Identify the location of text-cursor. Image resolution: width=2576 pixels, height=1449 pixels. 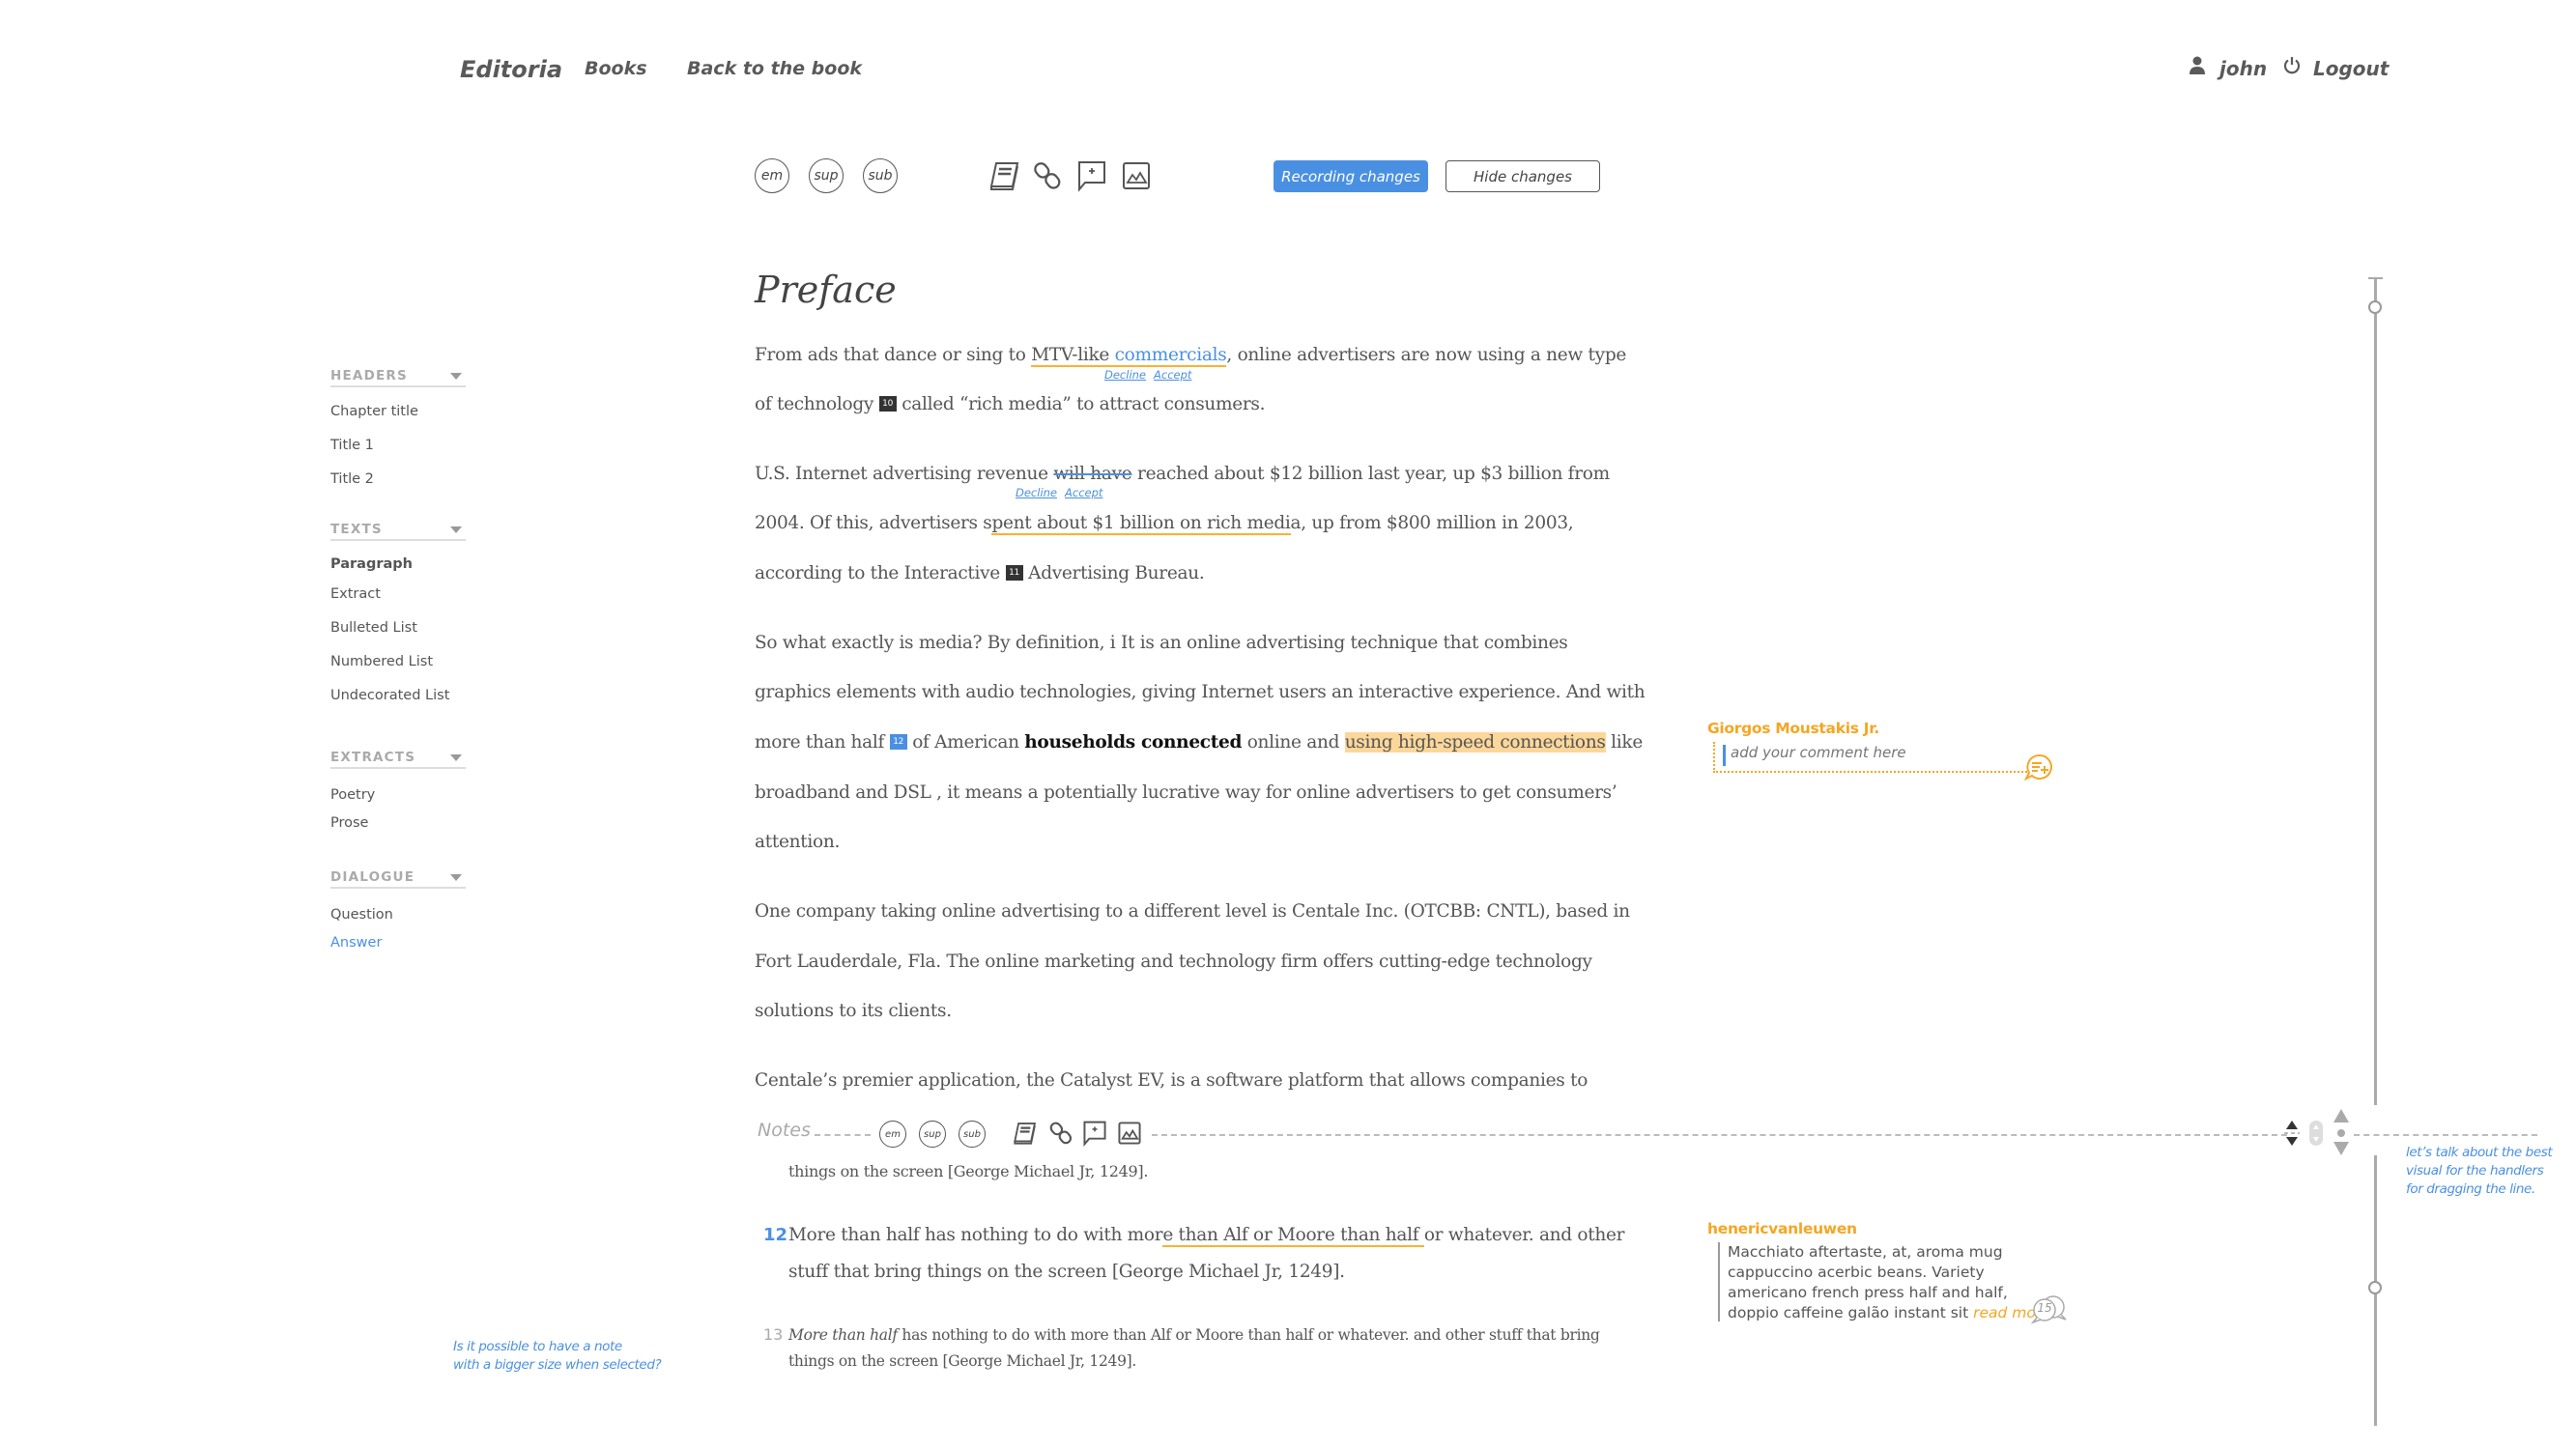
(1725, 755).